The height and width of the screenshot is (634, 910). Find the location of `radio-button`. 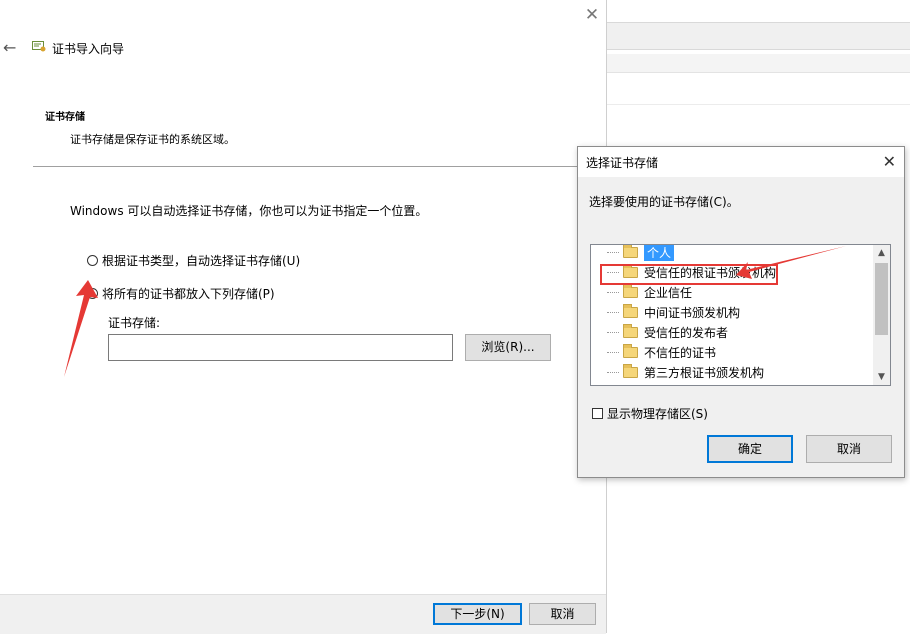

radio-button is located at coordinates (92, 260).